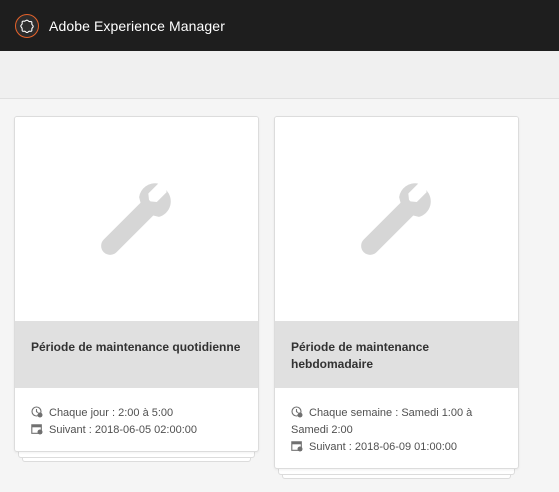 This screenshot has height=492, width=559. I want to click on app-title: Adobe Experience Manager, so click(137, 26).